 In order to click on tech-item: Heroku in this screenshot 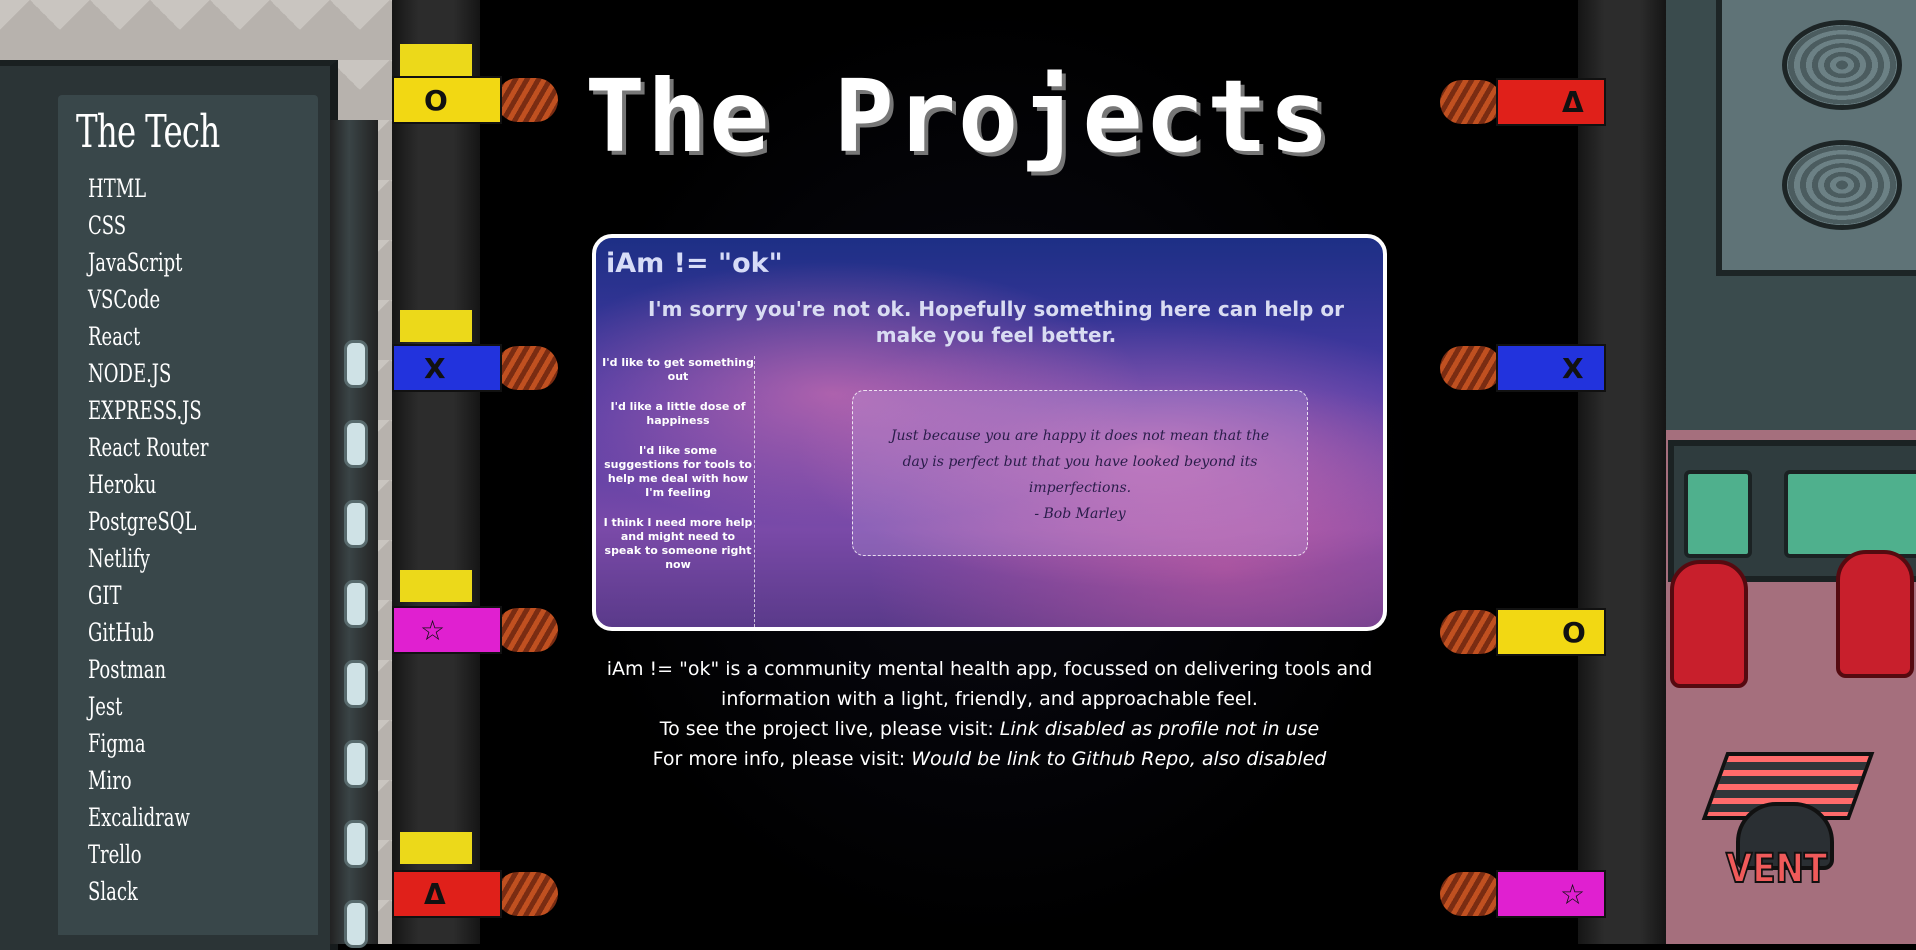, I will do `click(122, 484)`.